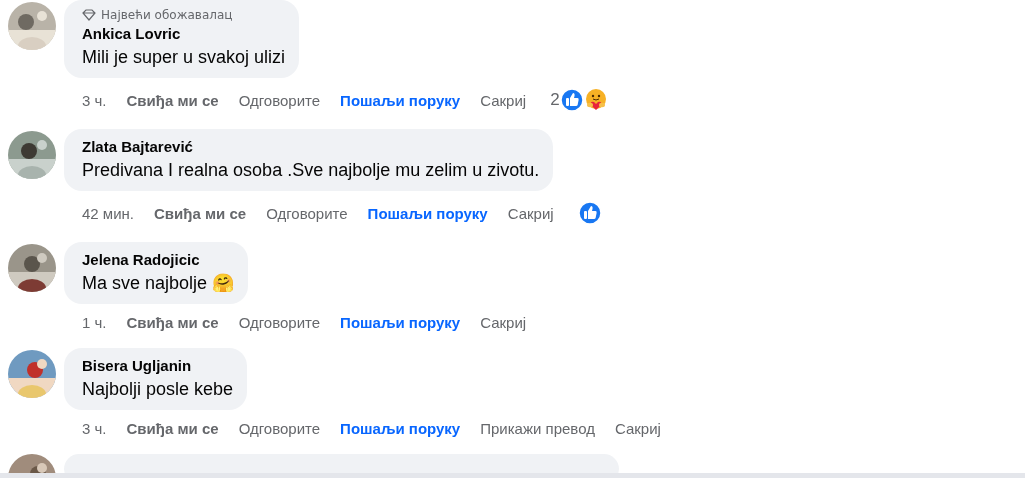  Describe the element at coordinates (184, 57) in the screenshot. I see `comment-text: Mili je super u svakoj ulizi` at that location.